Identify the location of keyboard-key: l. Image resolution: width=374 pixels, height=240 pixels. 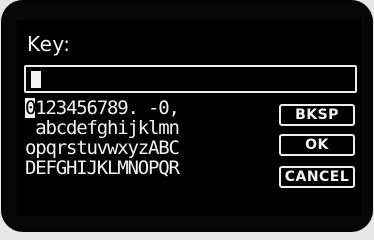
(153, 128).